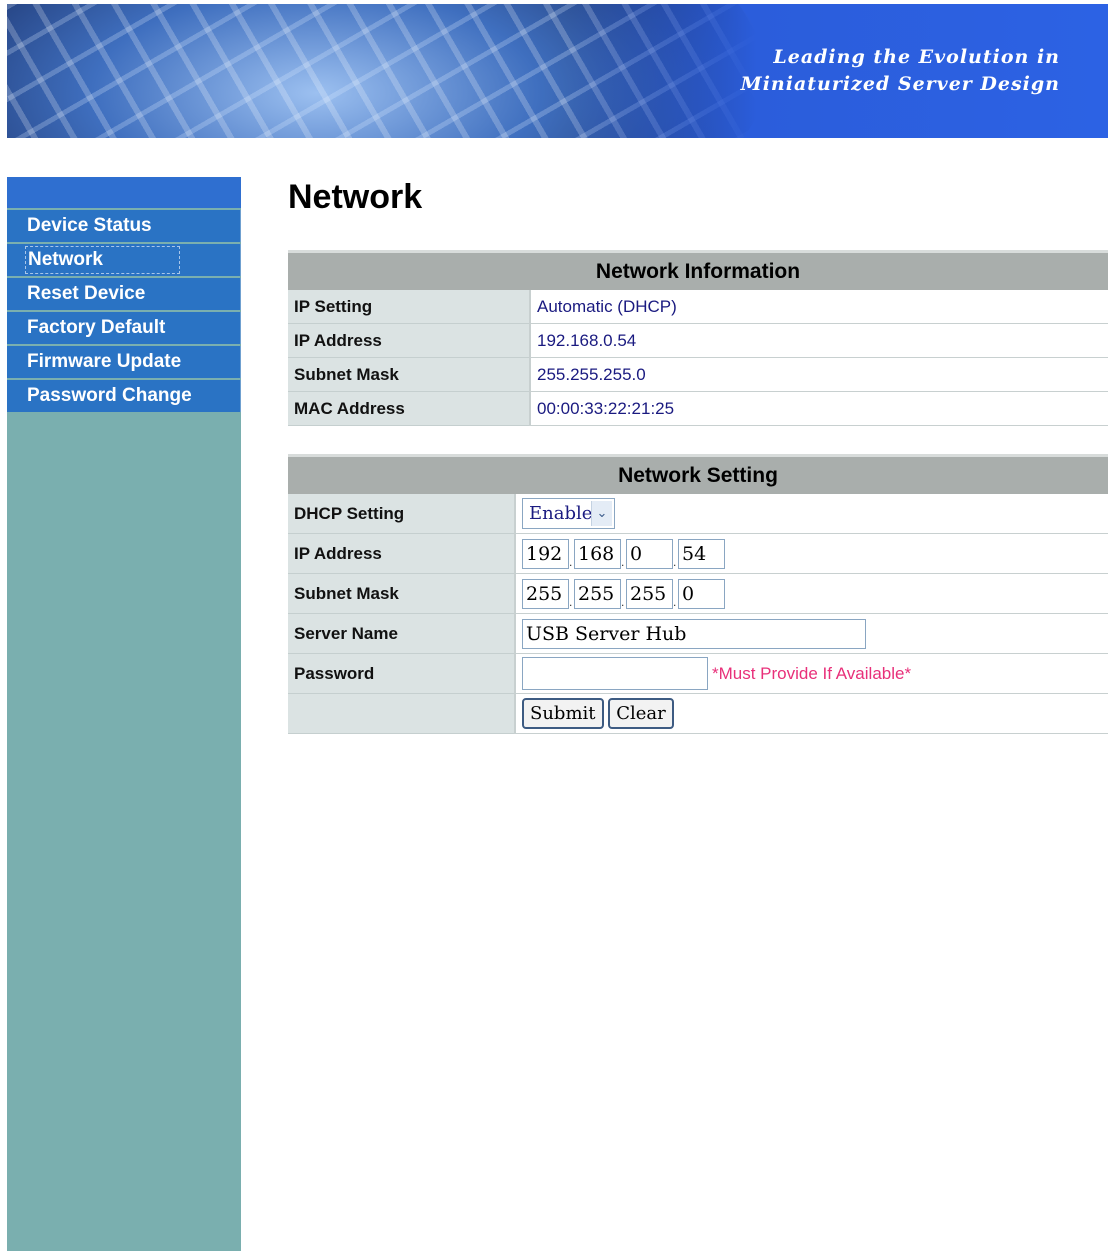 The height and width of the screenshot is (1251, 1108). I want to click on slogan-line-2: Miniaturized Server Design, so click(900, 84).